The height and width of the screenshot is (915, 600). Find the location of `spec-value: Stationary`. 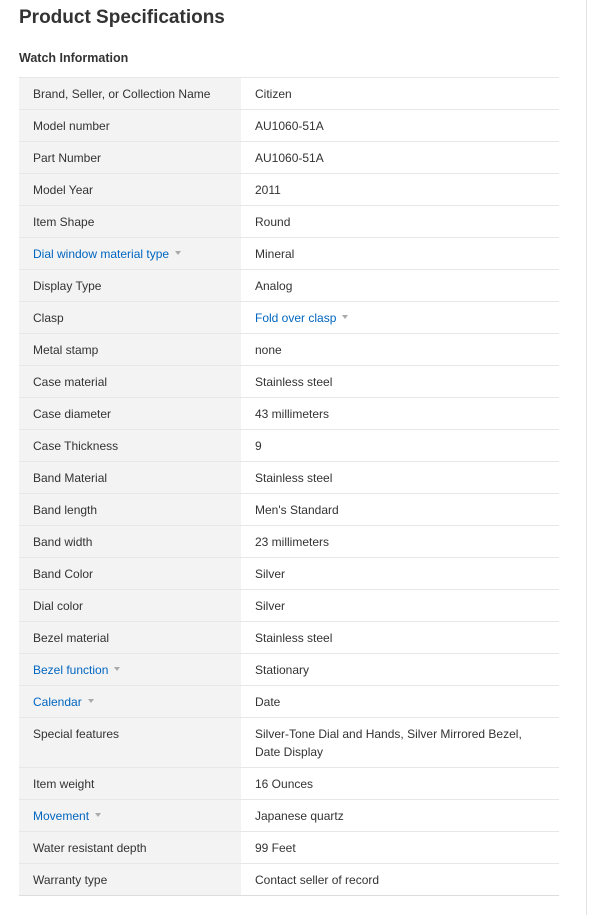

spec-value: Stationary is located at coordinates (400, 669).